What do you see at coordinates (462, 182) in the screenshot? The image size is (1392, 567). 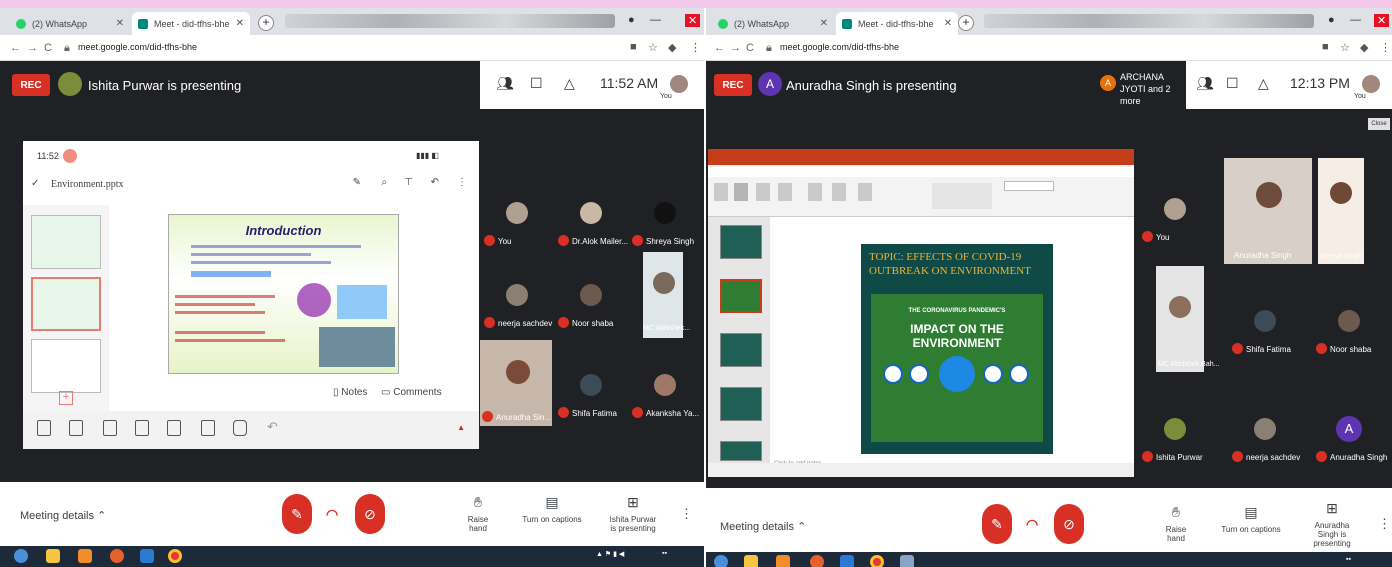 I see `more-icon: ⋮` at bounding box center [462, 182].